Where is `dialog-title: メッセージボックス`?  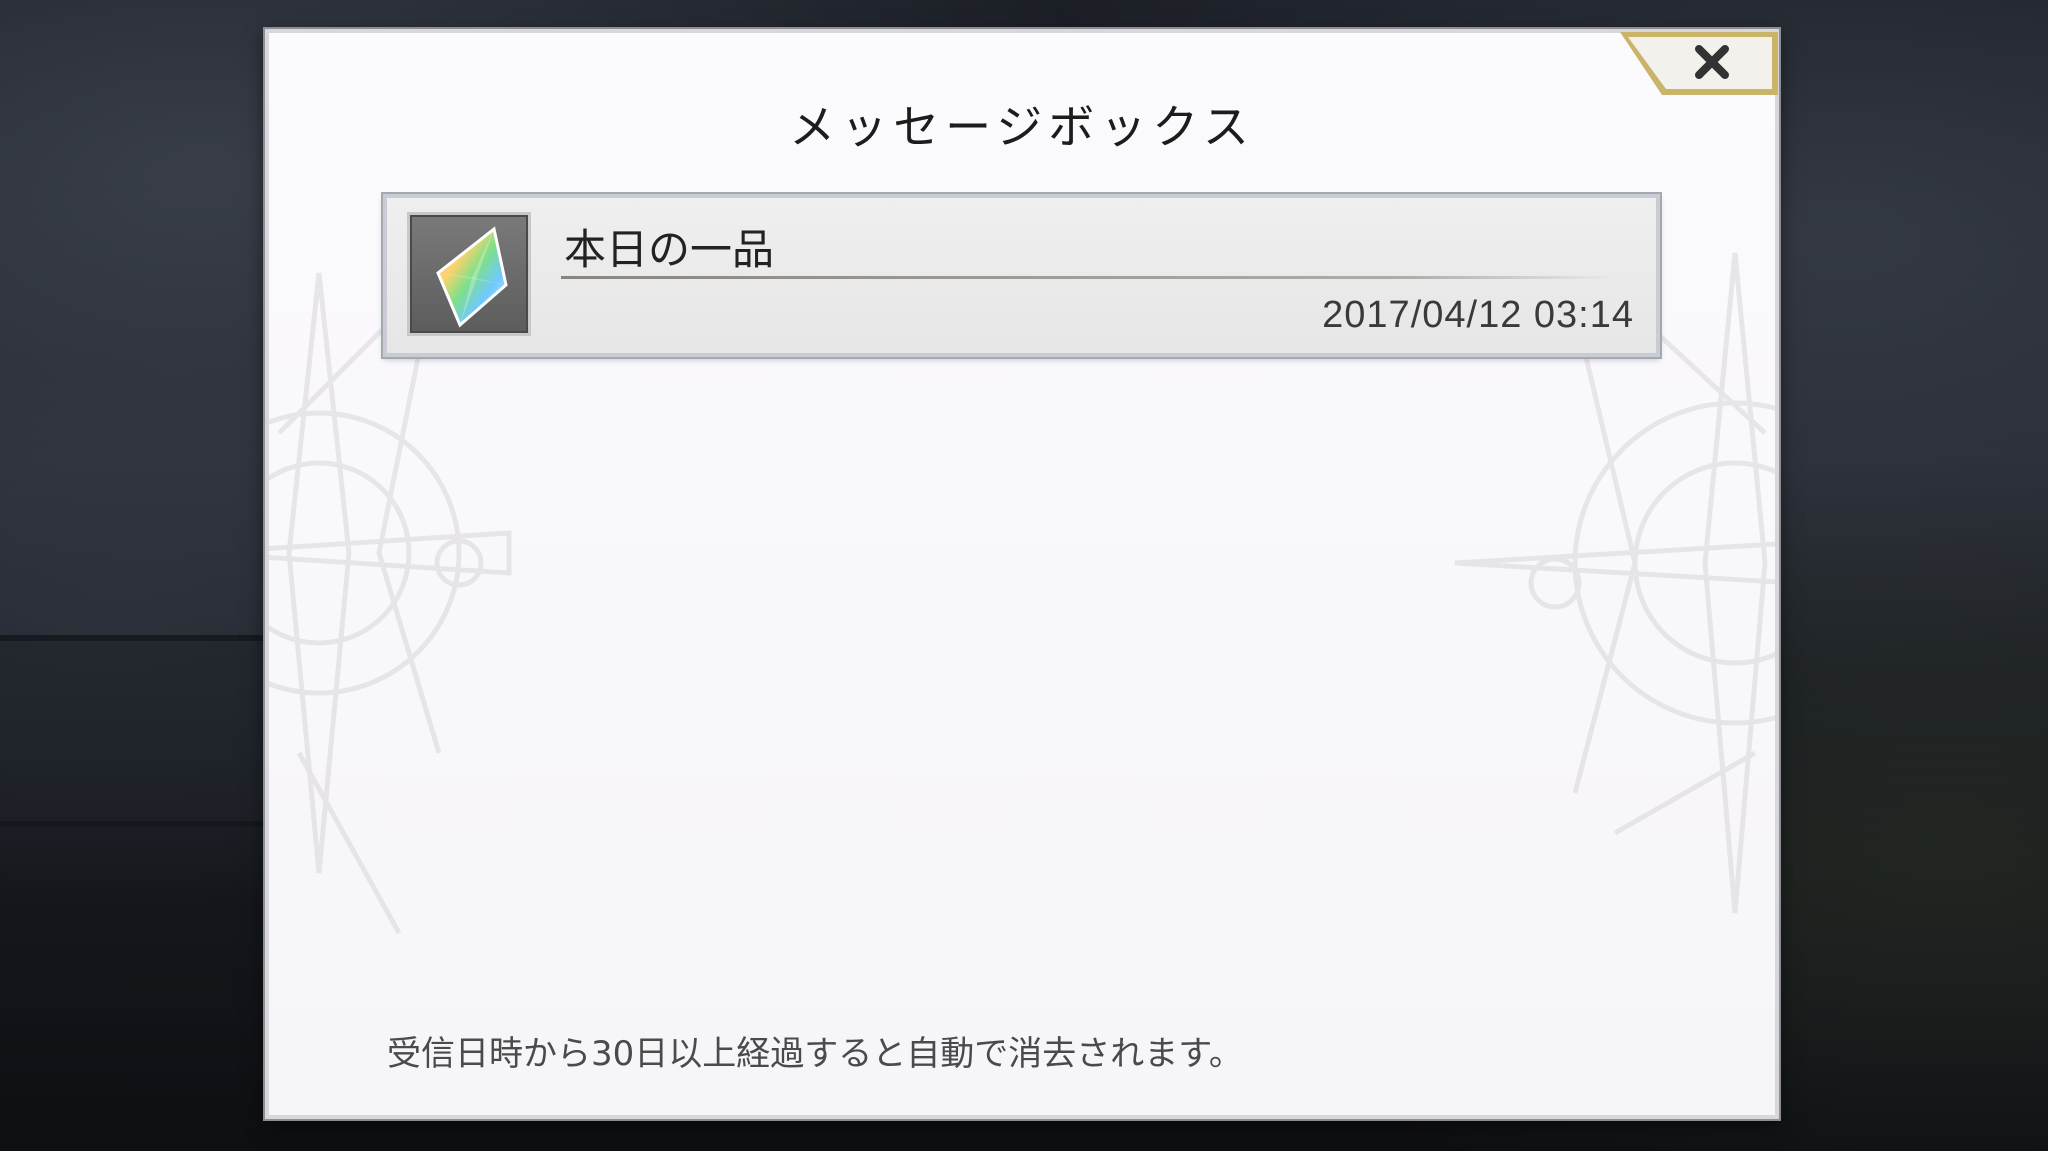 dialog-title: メッセージボックス is located at coordinates (1022, 127).